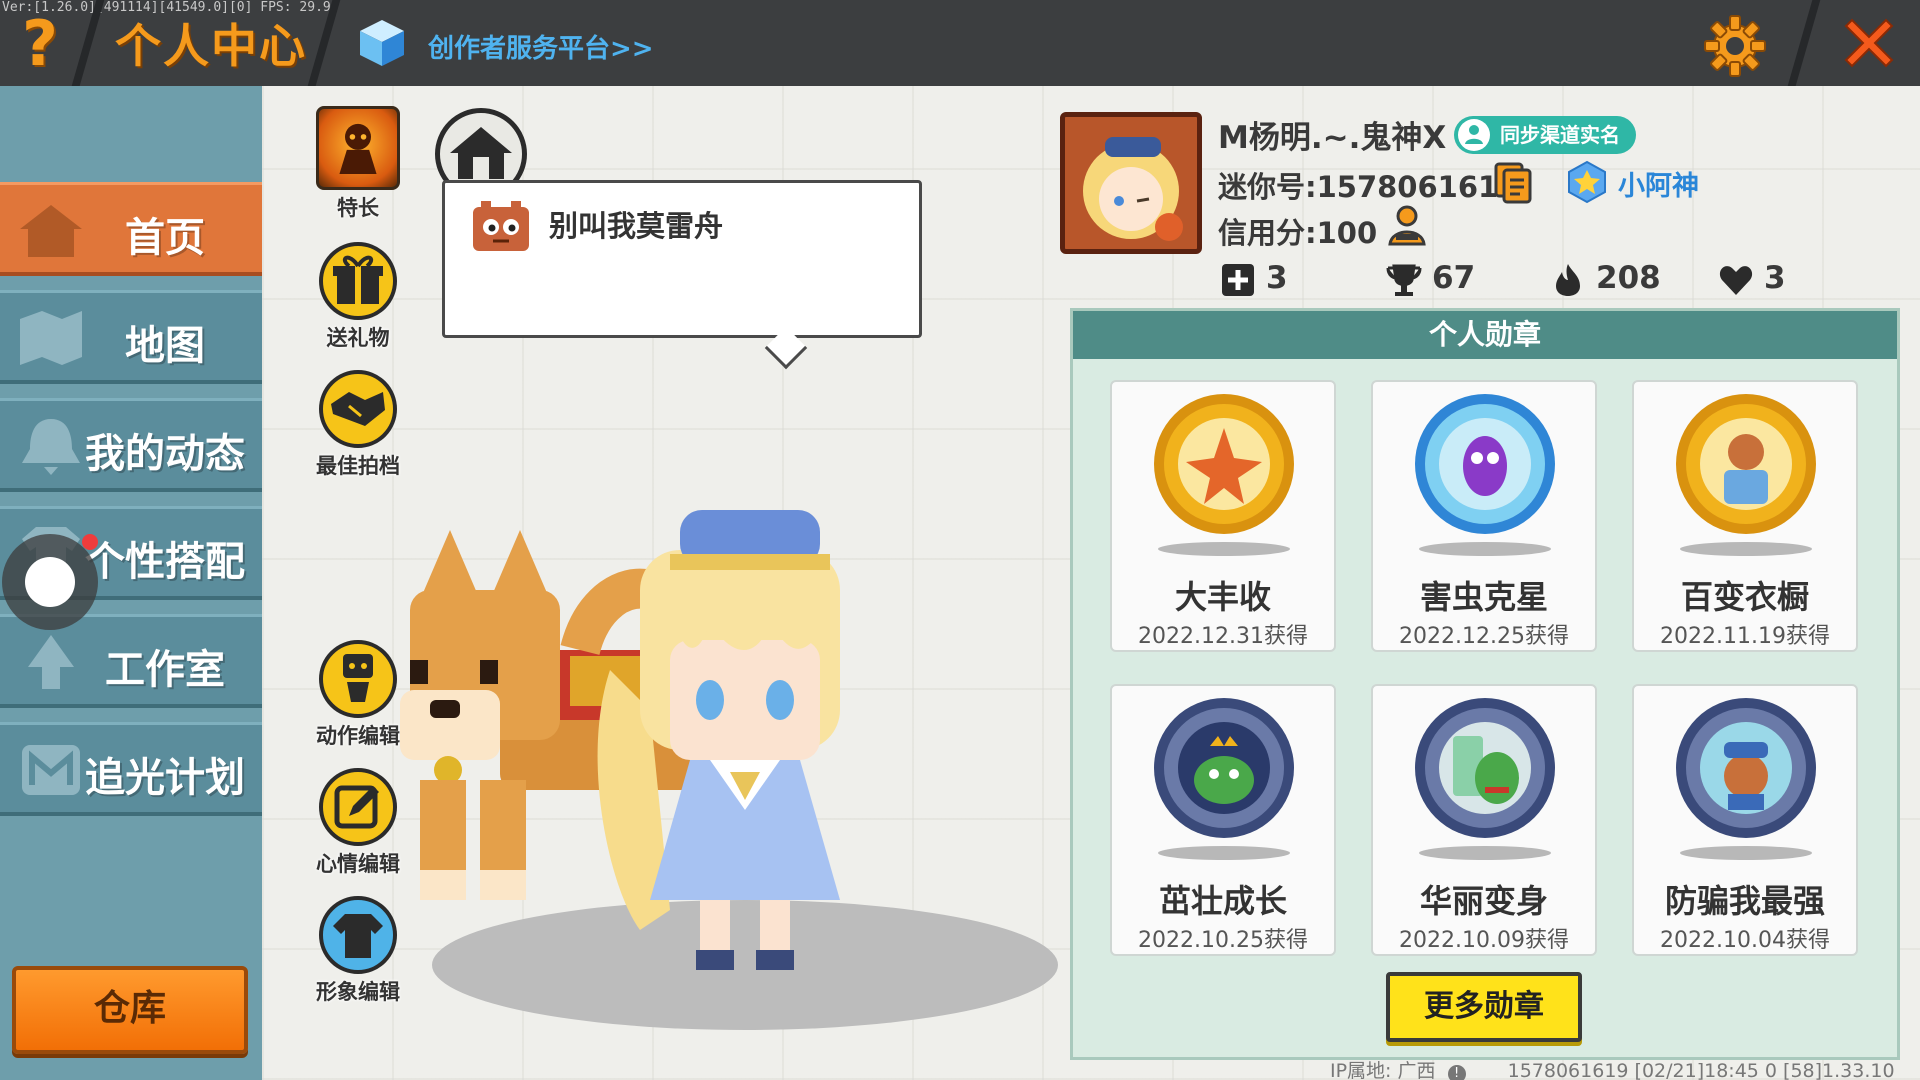  I want to click on sidebar-item-dynamics: 我的动态, so click(131, 445).